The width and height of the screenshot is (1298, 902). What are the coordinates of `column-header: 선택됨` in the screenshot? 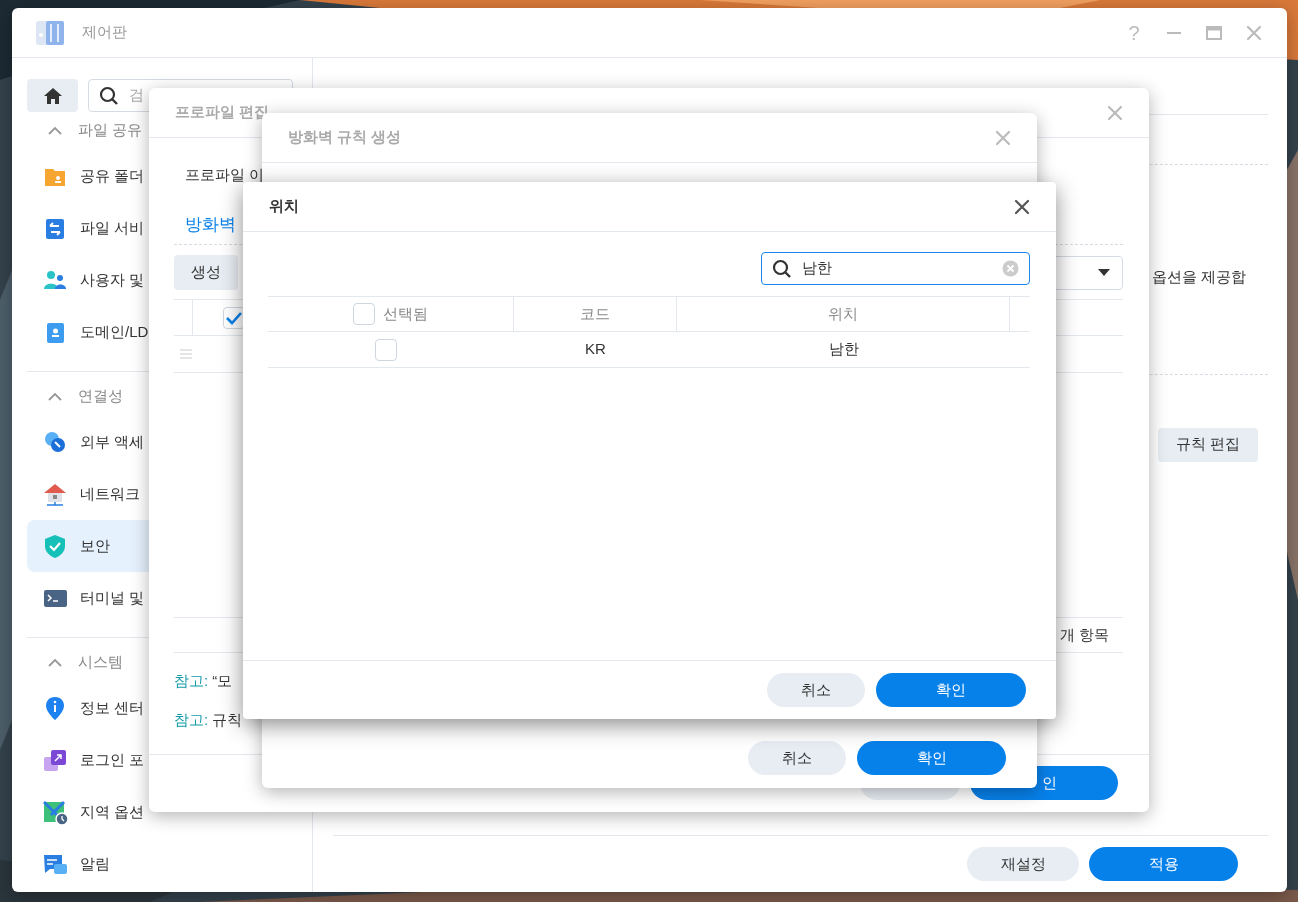 It's located at (405, 313).